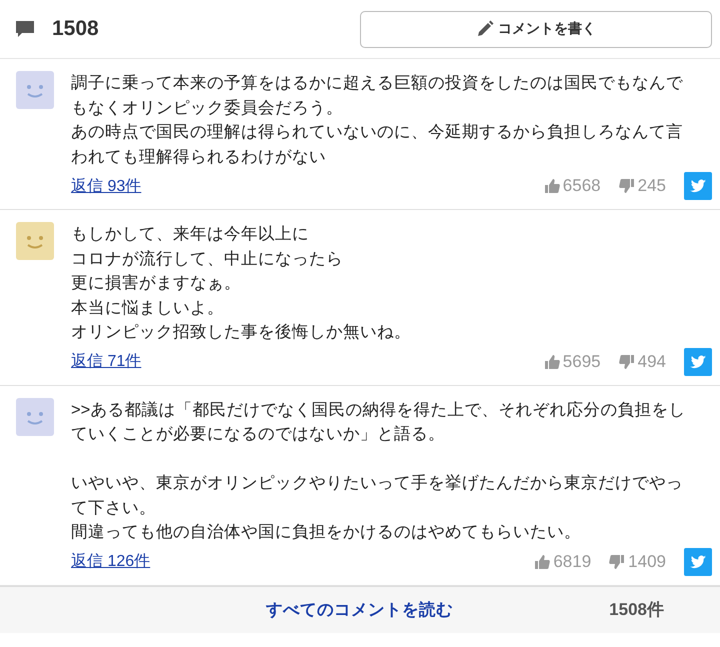  I want to click on like-count: 6568, so click(581, 186).